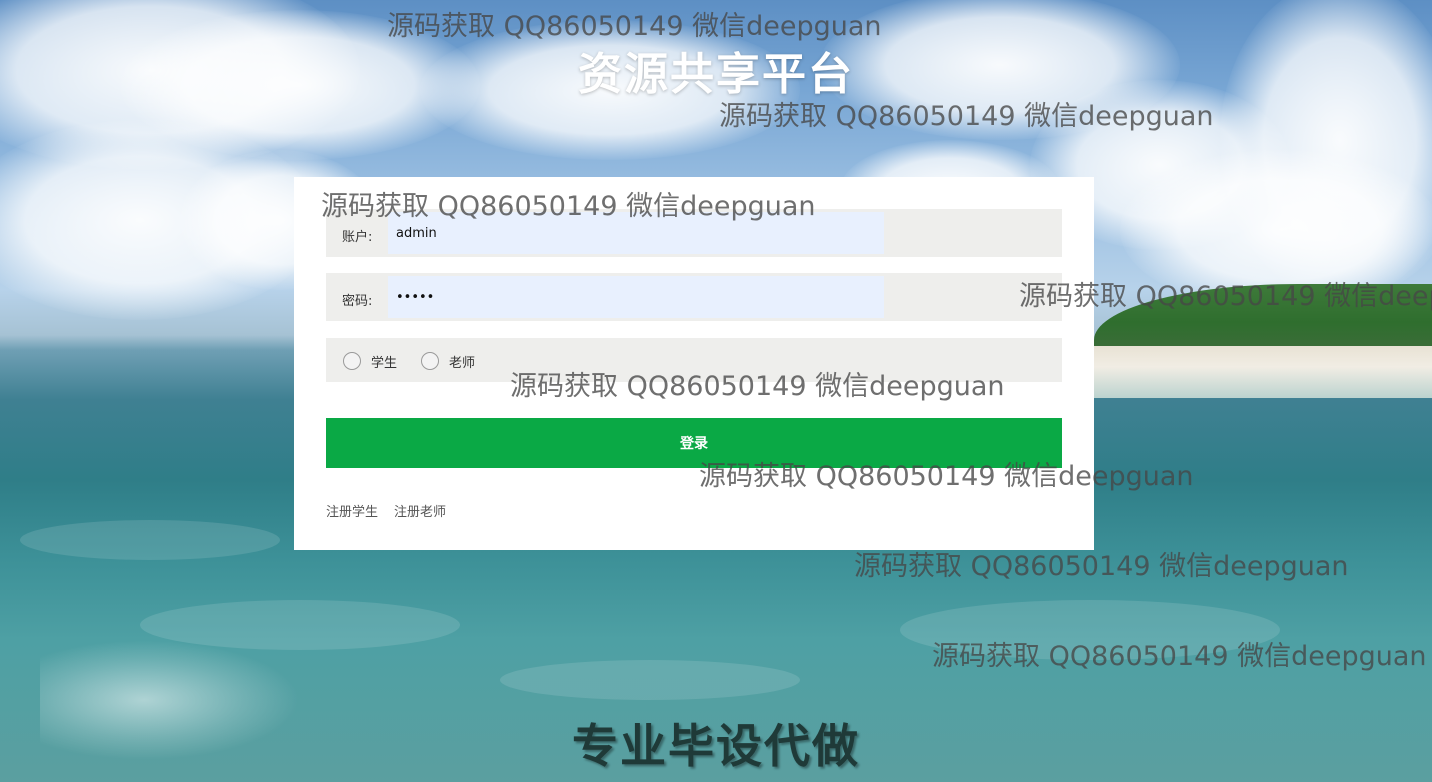 This screenshot has height=782, width=1432. What do you see at coordinates (357, 301) in the screenshot?
I see `password-label: 密码:` at bounding box center [357, 301].